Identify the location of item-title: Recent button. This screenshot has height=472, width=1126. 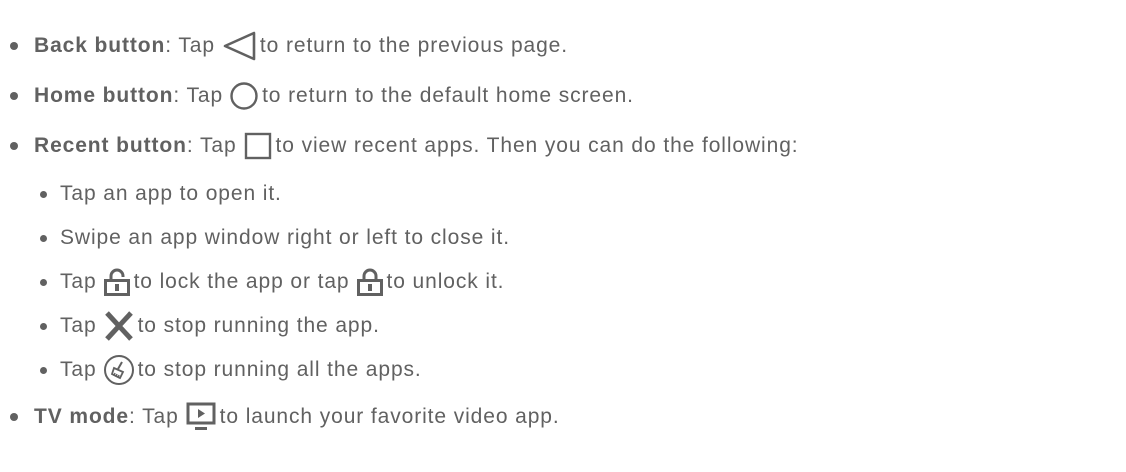
(110, 145).